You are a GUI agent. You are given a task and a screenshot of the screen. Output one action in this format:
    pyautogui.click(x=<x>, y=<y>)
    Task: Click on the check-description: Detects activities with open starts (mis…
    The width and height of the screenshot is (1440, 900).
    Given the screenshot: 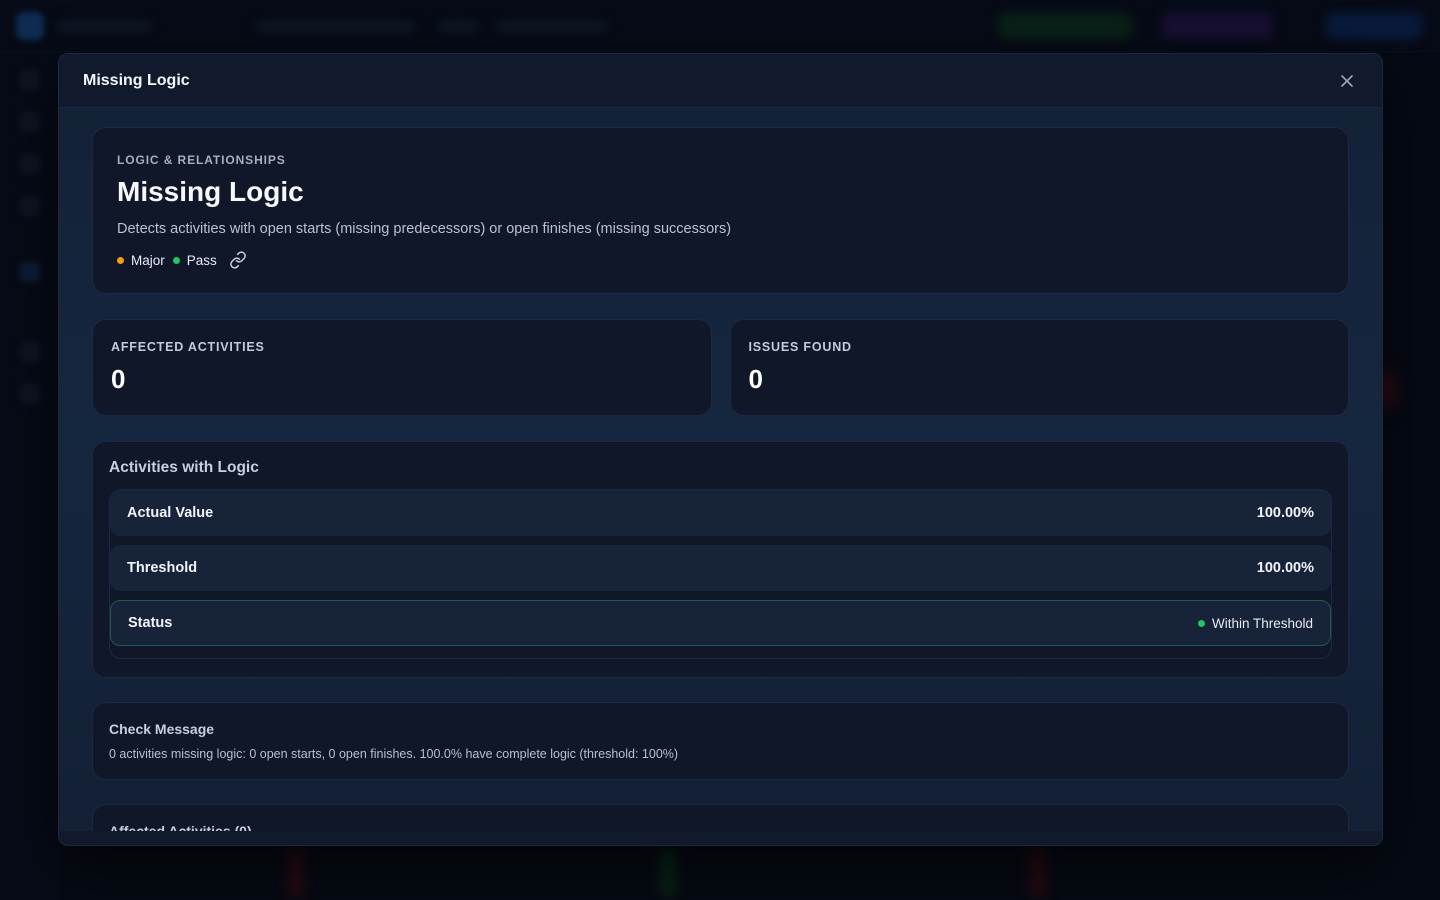 What is the action you would take?
    pyautogui.click(x=424, y=229)
    